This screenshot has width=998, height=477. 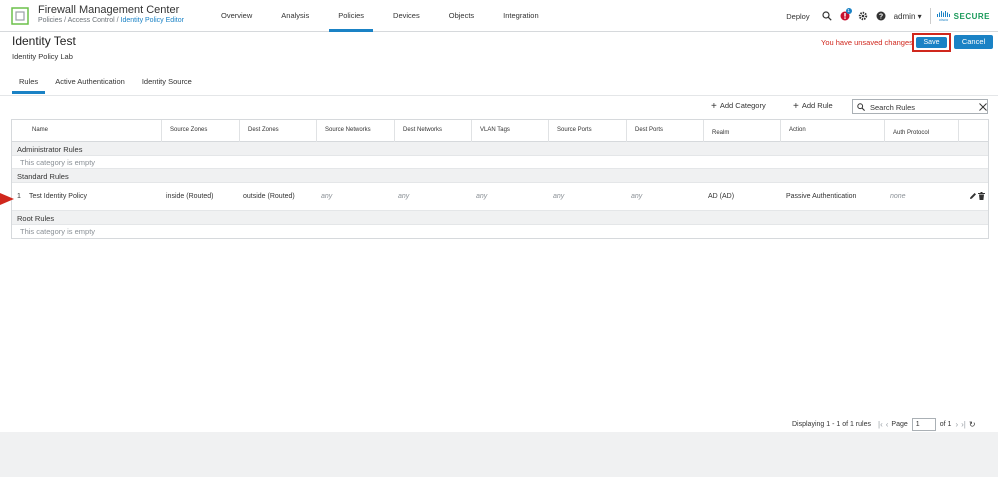 What do you see at coordinates (973, 131) in the screenshot?
I see `column-header-actions` at bounding box center [973, 131].